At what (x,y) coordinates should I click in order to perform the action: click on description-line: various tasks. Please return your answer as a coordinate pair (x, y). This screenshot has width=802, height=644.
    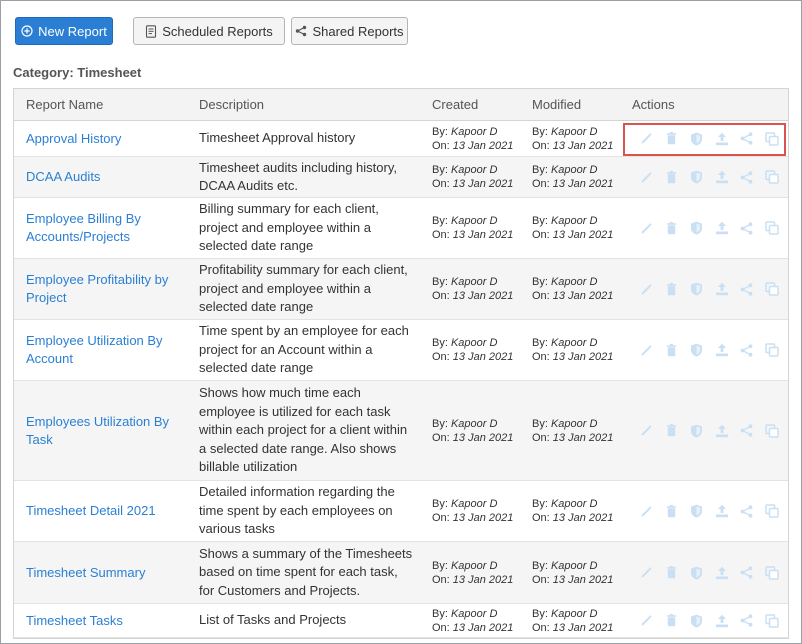
    Looking at the image, I should click on (237, 529).